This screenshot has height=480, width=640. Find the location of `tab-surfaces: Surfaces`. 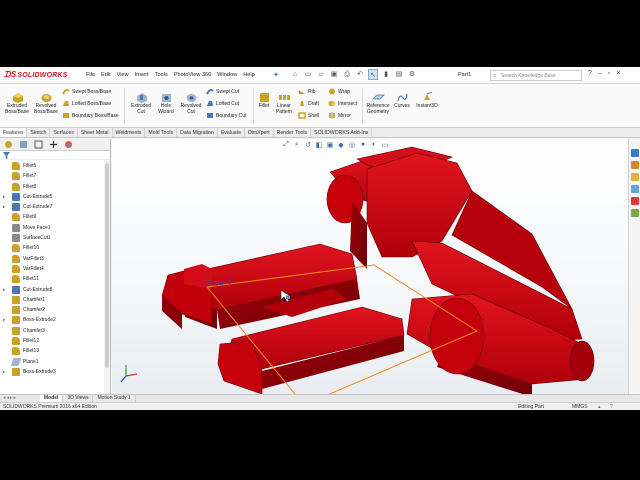

tab-surfaces: Surfaces is located at coordinates (64, 132).